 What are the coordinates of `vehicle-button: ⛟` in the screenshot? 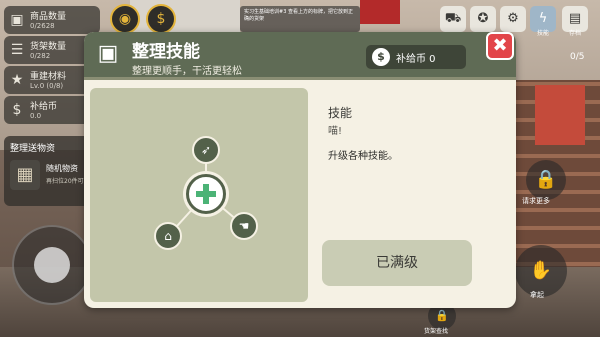 It's located at (453, 19).